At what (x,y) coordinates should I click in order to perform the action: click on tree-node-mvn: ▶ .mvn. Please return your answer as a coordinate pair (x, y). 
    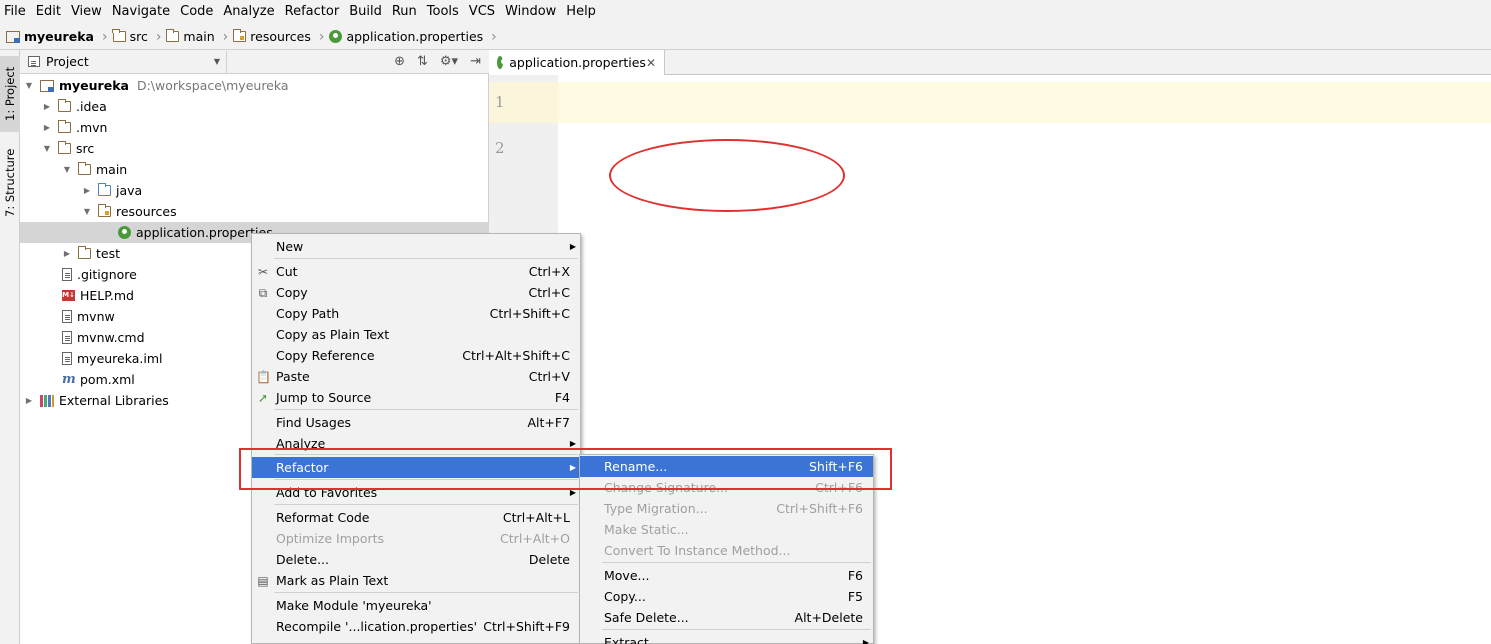
    Looking at the image, I should click on (254, 127).